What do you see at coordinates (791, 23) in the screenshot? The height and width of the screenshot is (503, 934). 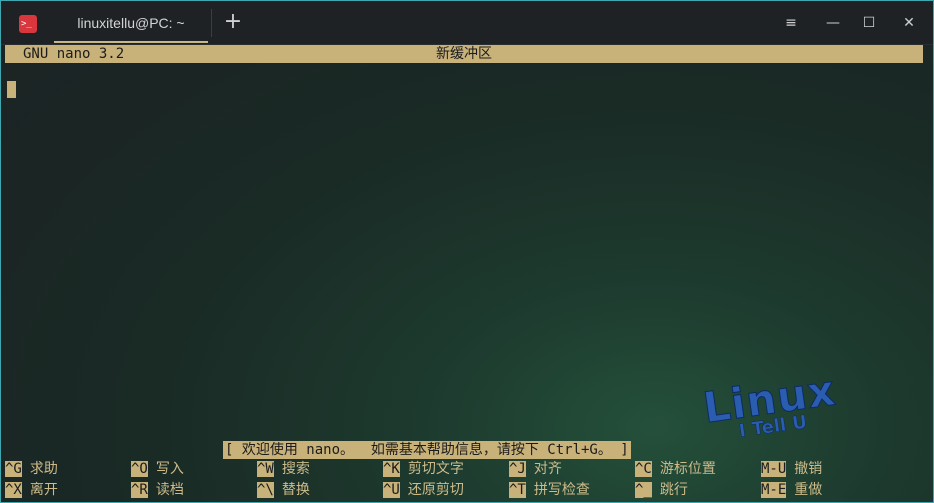 I see `hamburger-menu-icon: ≡` at bounding box center [791, 23].